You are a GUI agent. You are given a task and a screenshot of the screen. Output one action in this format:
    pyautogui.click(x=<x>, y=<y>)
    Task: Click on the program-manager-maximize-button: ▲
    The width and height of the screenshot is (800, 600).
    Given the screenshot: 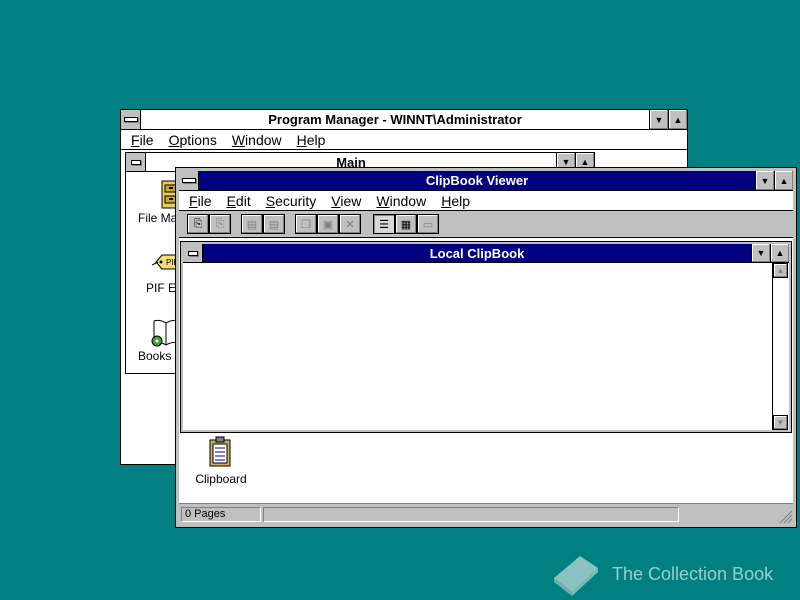 What is the action you would take?
    pyautogui.click(x=677, y=119)
    